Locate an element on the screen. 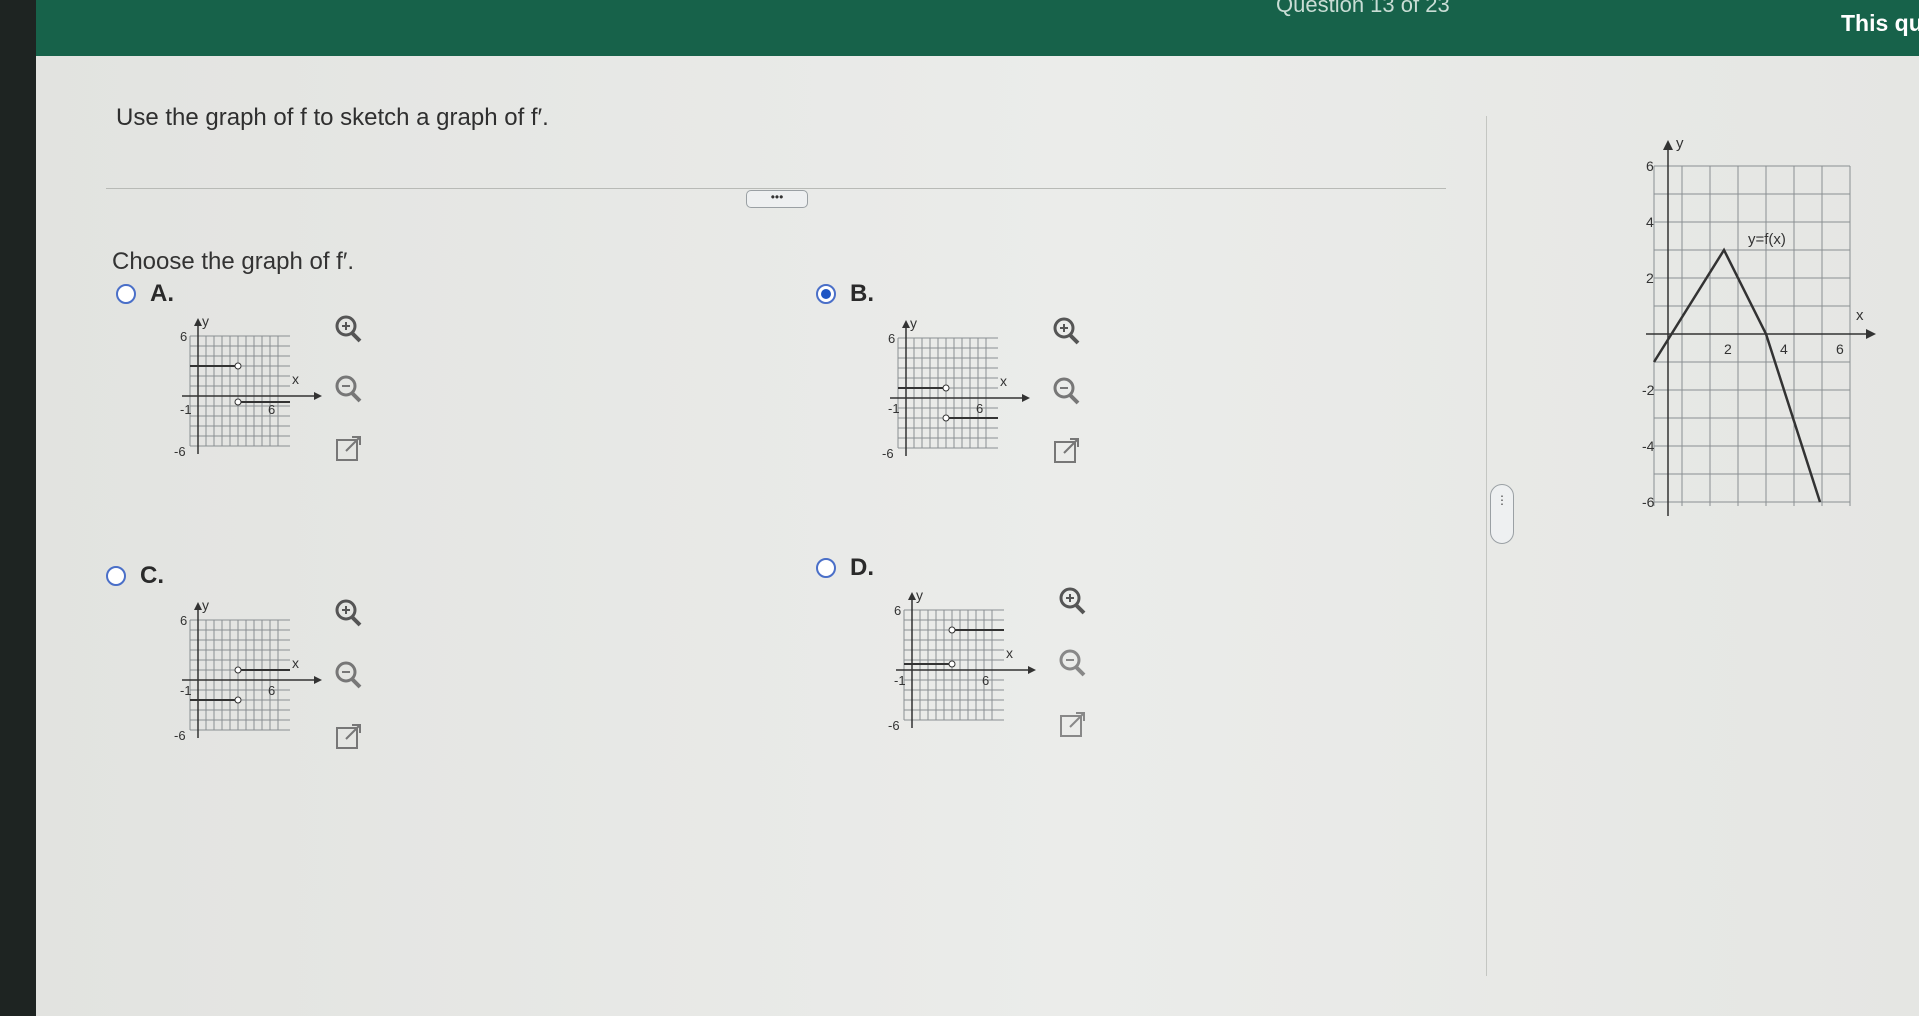  graph-a-x-label: x is located at coordinates (295, 379).